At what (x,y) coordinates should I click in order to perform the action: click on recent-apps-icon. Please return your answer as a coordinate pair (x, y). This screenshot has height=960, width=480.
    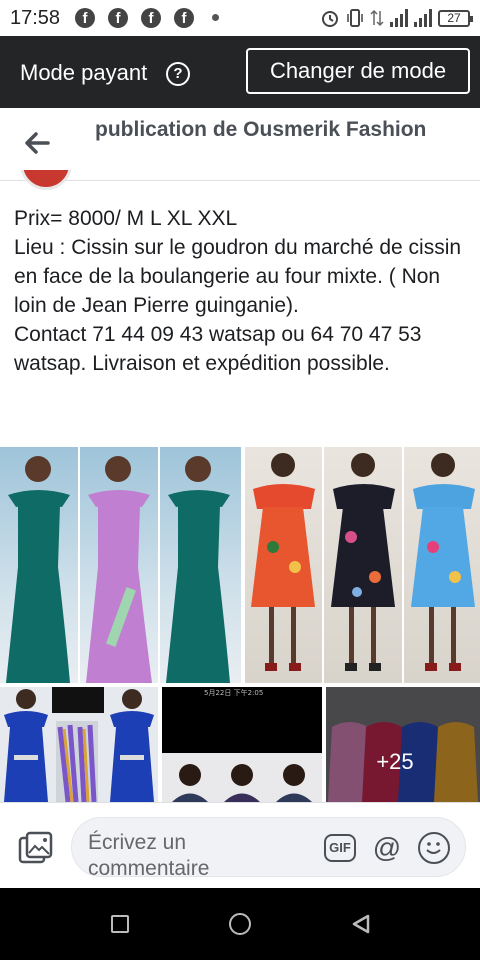
    Looking at the image, I should click on (120, 924).